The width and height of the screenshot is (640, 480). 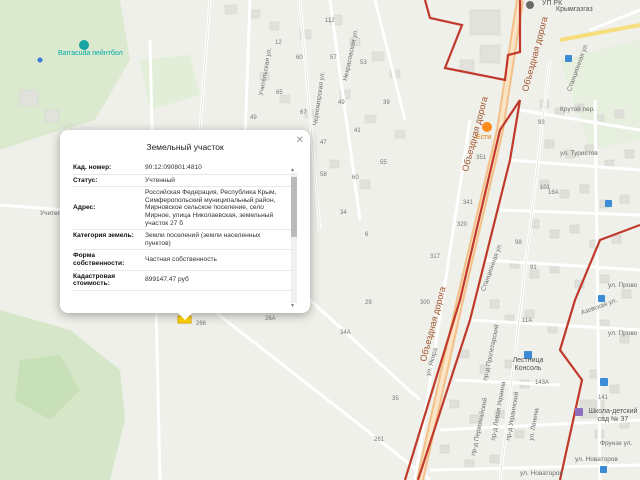 What do you see at coordinates (292, 306) in the screenshot?
I see `scroll-down-icon: ▼` at bounding box center [292, 306].